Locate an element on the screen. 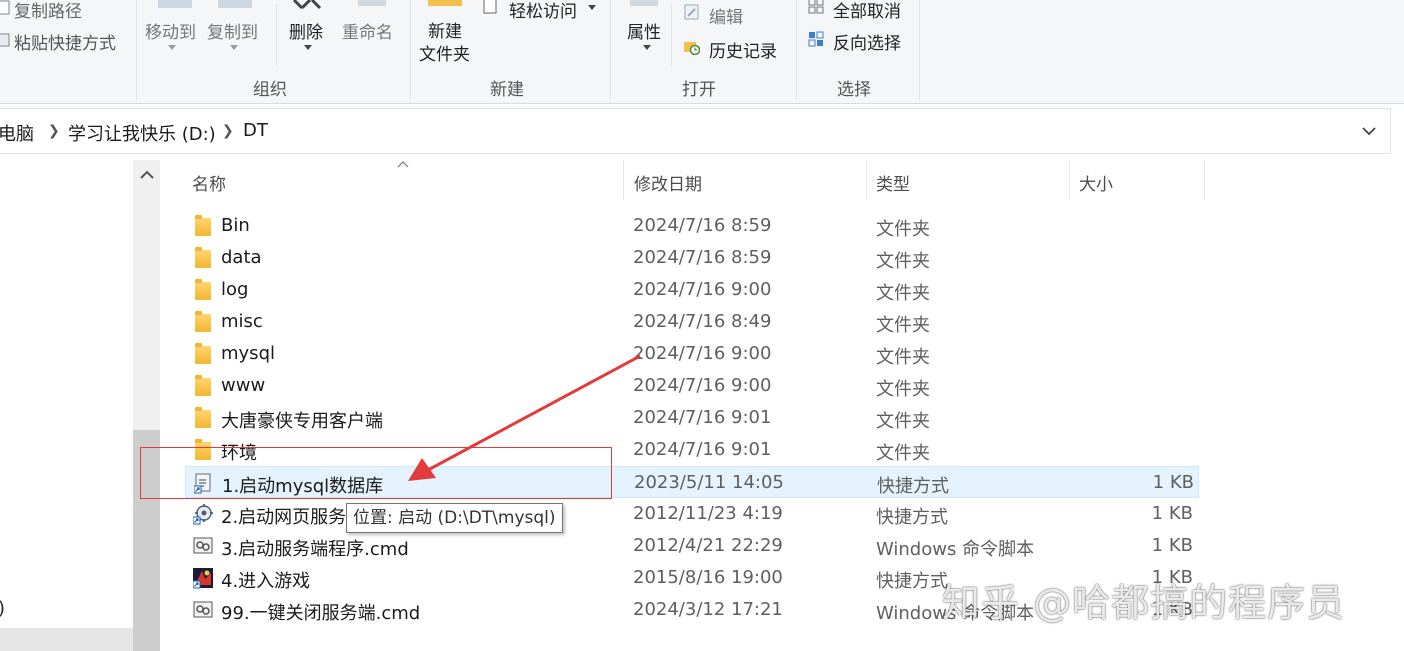  file-name: Bin is located at coordinates (235, 225).